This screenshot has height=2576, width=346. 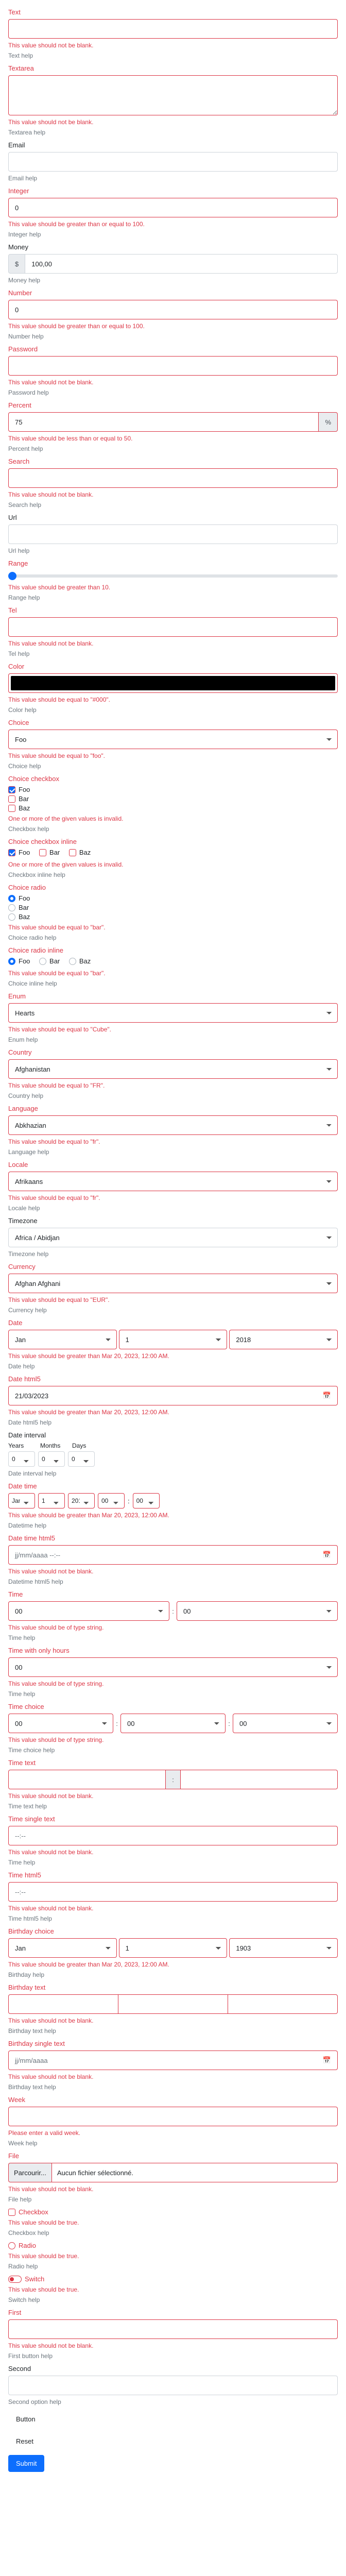 What do you see at coordinates (173, 1013) in the screenshot?
I see `enum-select: Hearts` at bounding box center [173, 1013].